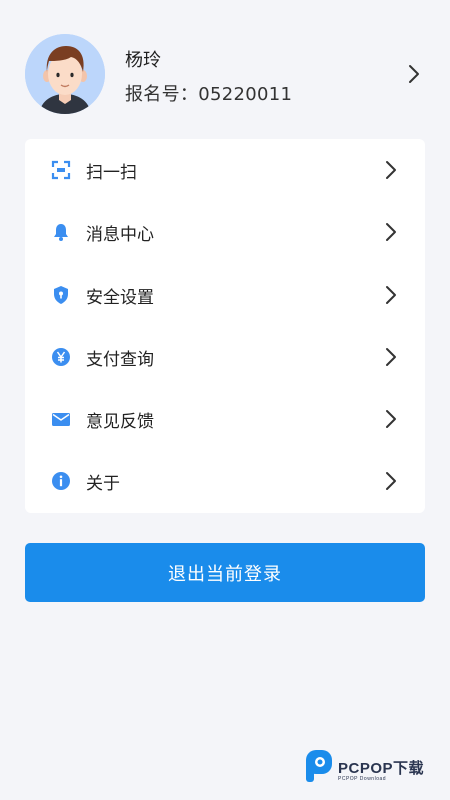  What do you see at coordinates (225, 295) in the screenshot?
I see `menu-item-security: 安全设置` at bounding box center [225, 295].